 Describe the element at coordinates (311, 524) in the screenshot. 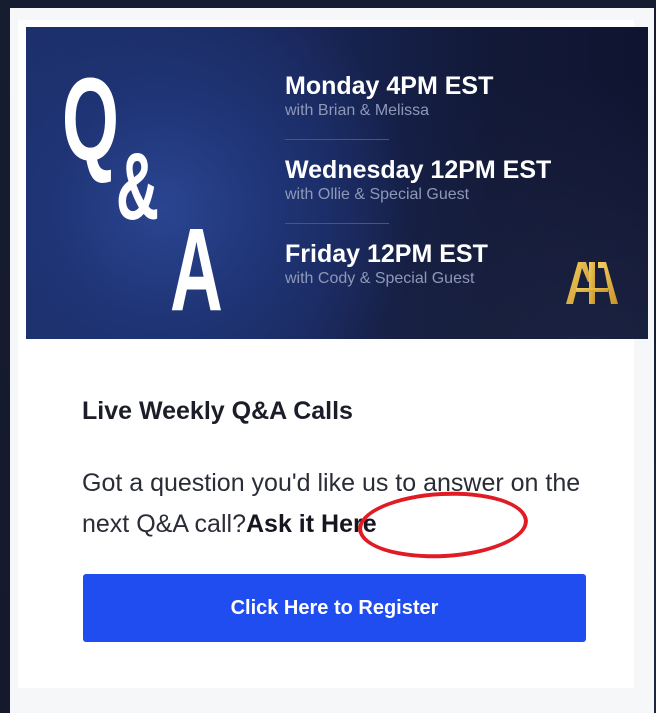

I see `ask-it-here-link: Ask it Here` at that location.